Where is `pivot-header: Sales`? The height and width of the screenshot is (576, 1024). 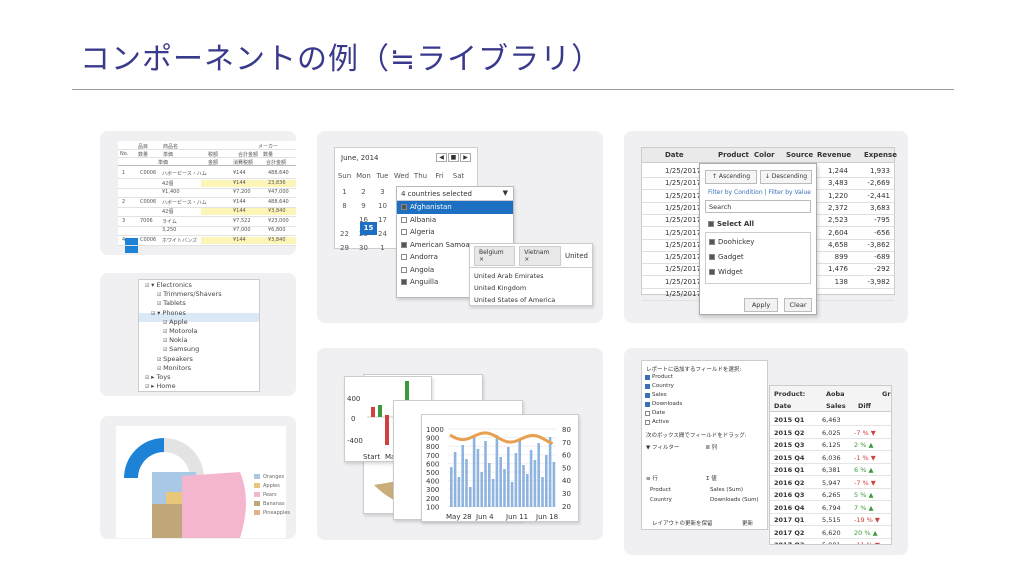 pivot-header: Sales is located at coordinates (836, 406).